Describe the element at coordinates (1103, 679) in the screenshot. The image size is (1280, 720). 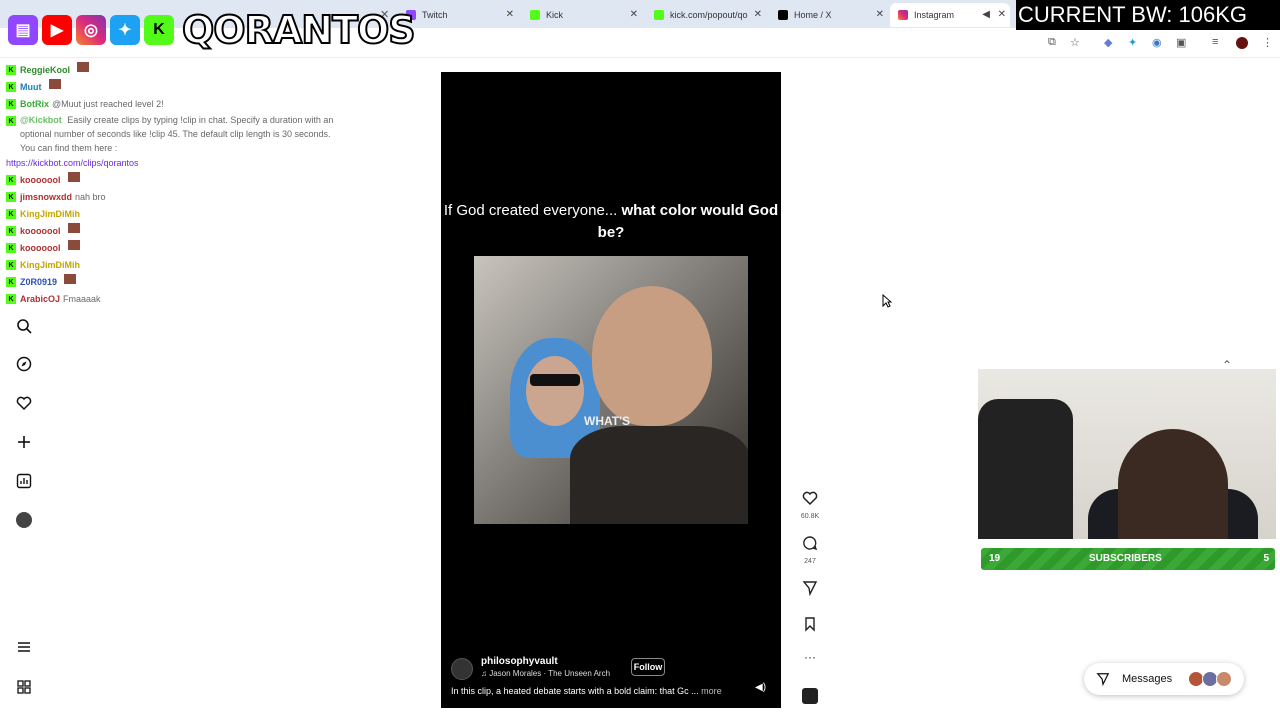
I see `direct-message-icon` at that location.